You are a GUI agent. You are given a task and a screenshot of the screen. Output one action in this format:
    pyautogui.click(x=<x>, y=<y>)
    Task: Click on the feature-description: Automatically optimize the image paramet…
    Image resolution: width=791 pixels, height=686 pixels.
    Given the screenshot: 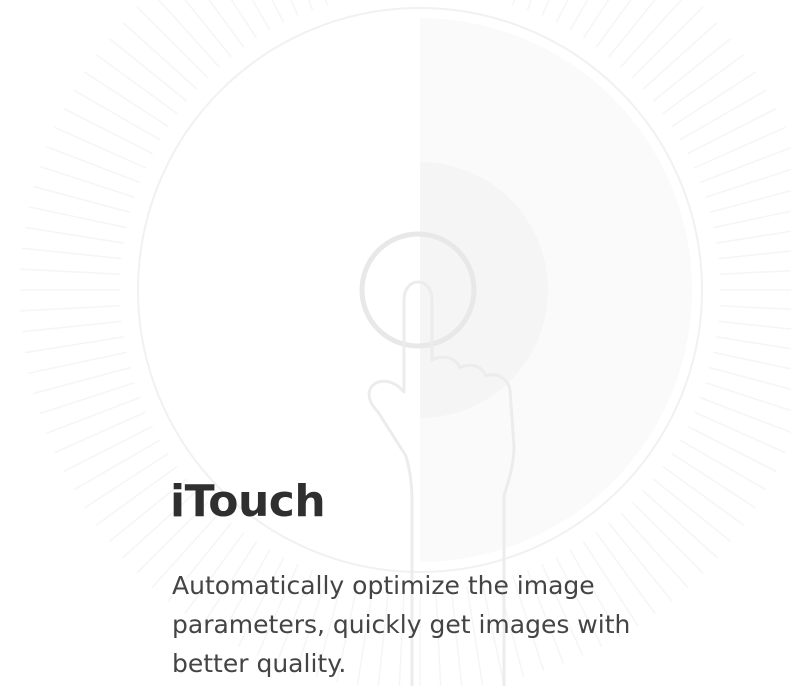 What is the action you would take?
    pyautogui.click(x=401, y=624)
    